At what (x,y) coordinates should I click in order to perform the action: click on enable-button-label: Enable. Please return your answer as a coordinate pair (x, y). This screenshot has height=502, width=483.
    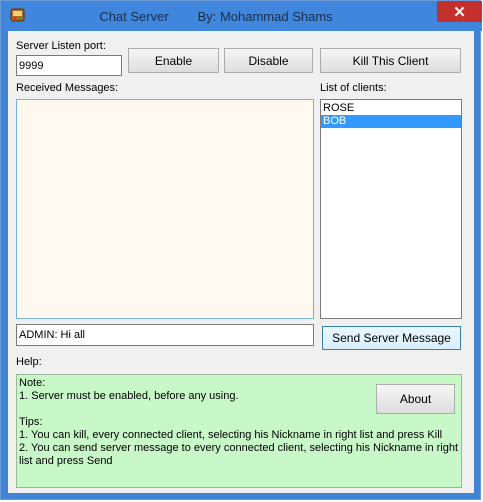
    Looking at the image, I should click on (173, 60).